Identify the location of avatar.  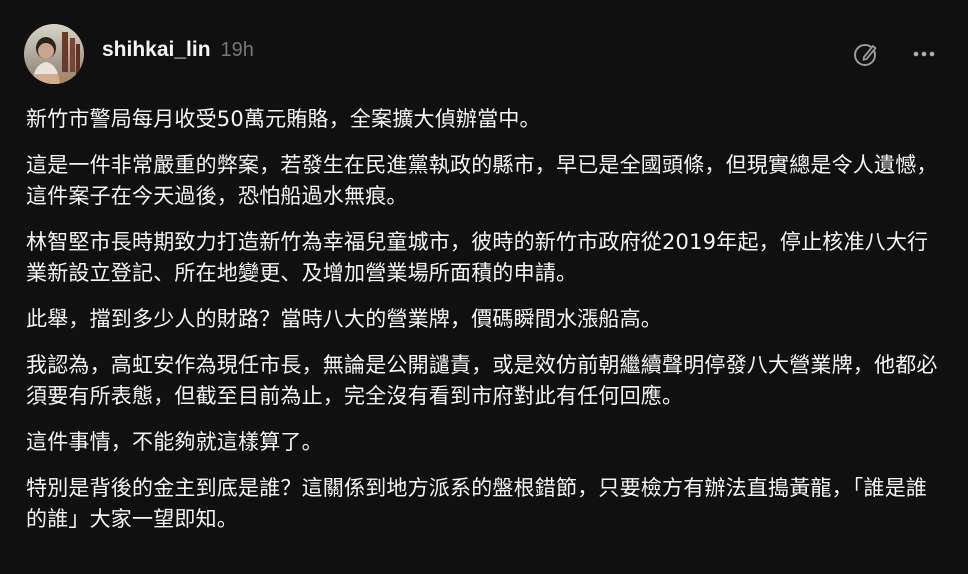
(54, 54).